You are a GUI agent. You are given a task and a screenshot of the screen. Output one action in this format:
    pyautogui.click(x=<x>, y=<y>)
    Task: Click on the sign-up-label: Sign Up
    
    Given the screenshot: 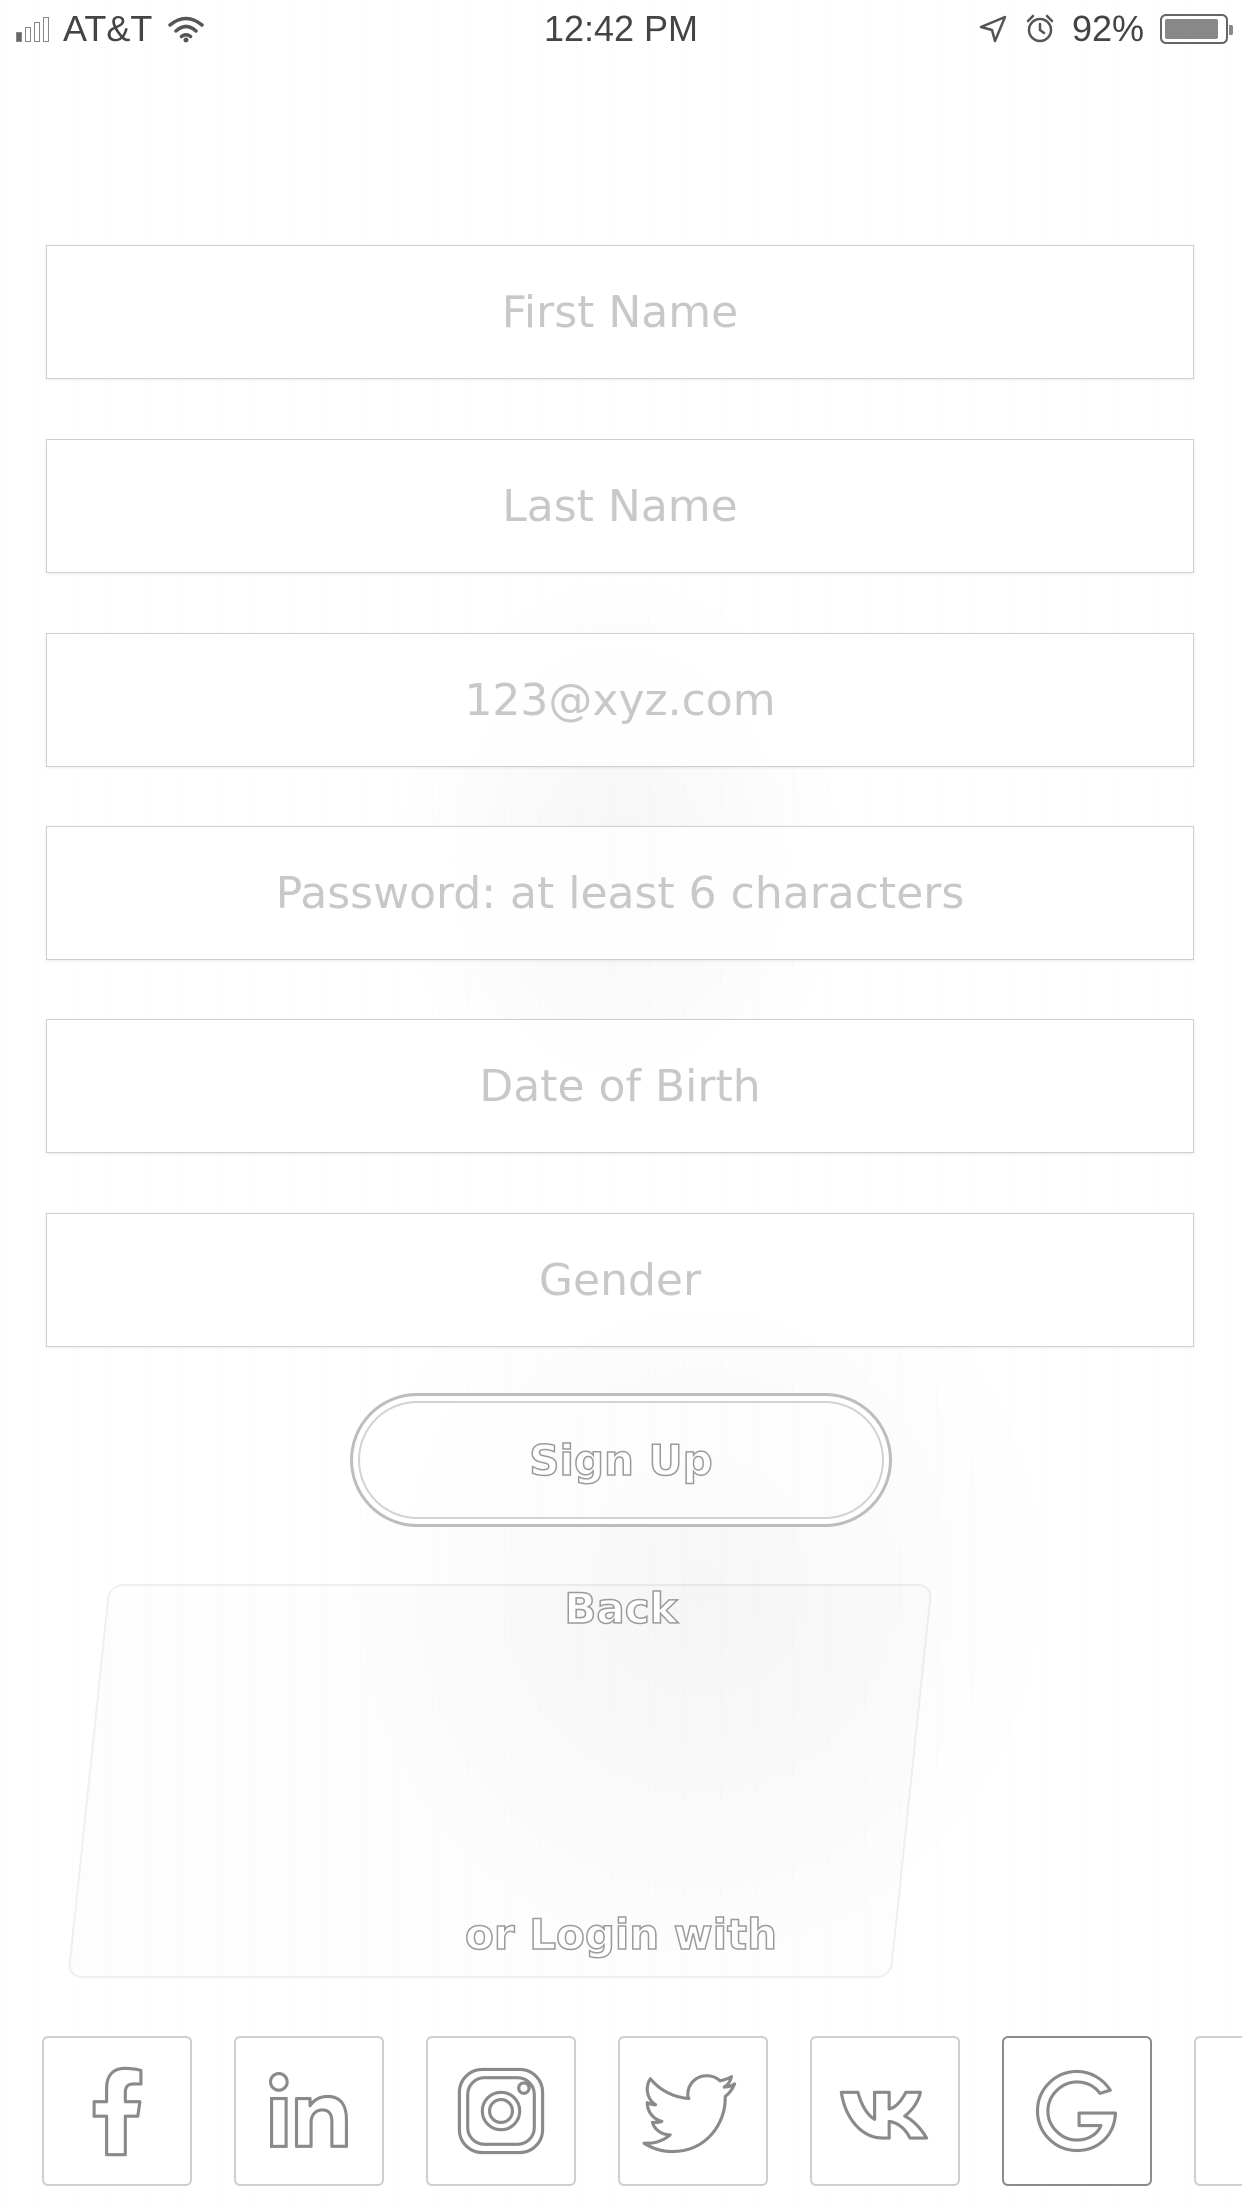 What is the action you would take?
    pyautogui.click(x=621, y=1460)
    